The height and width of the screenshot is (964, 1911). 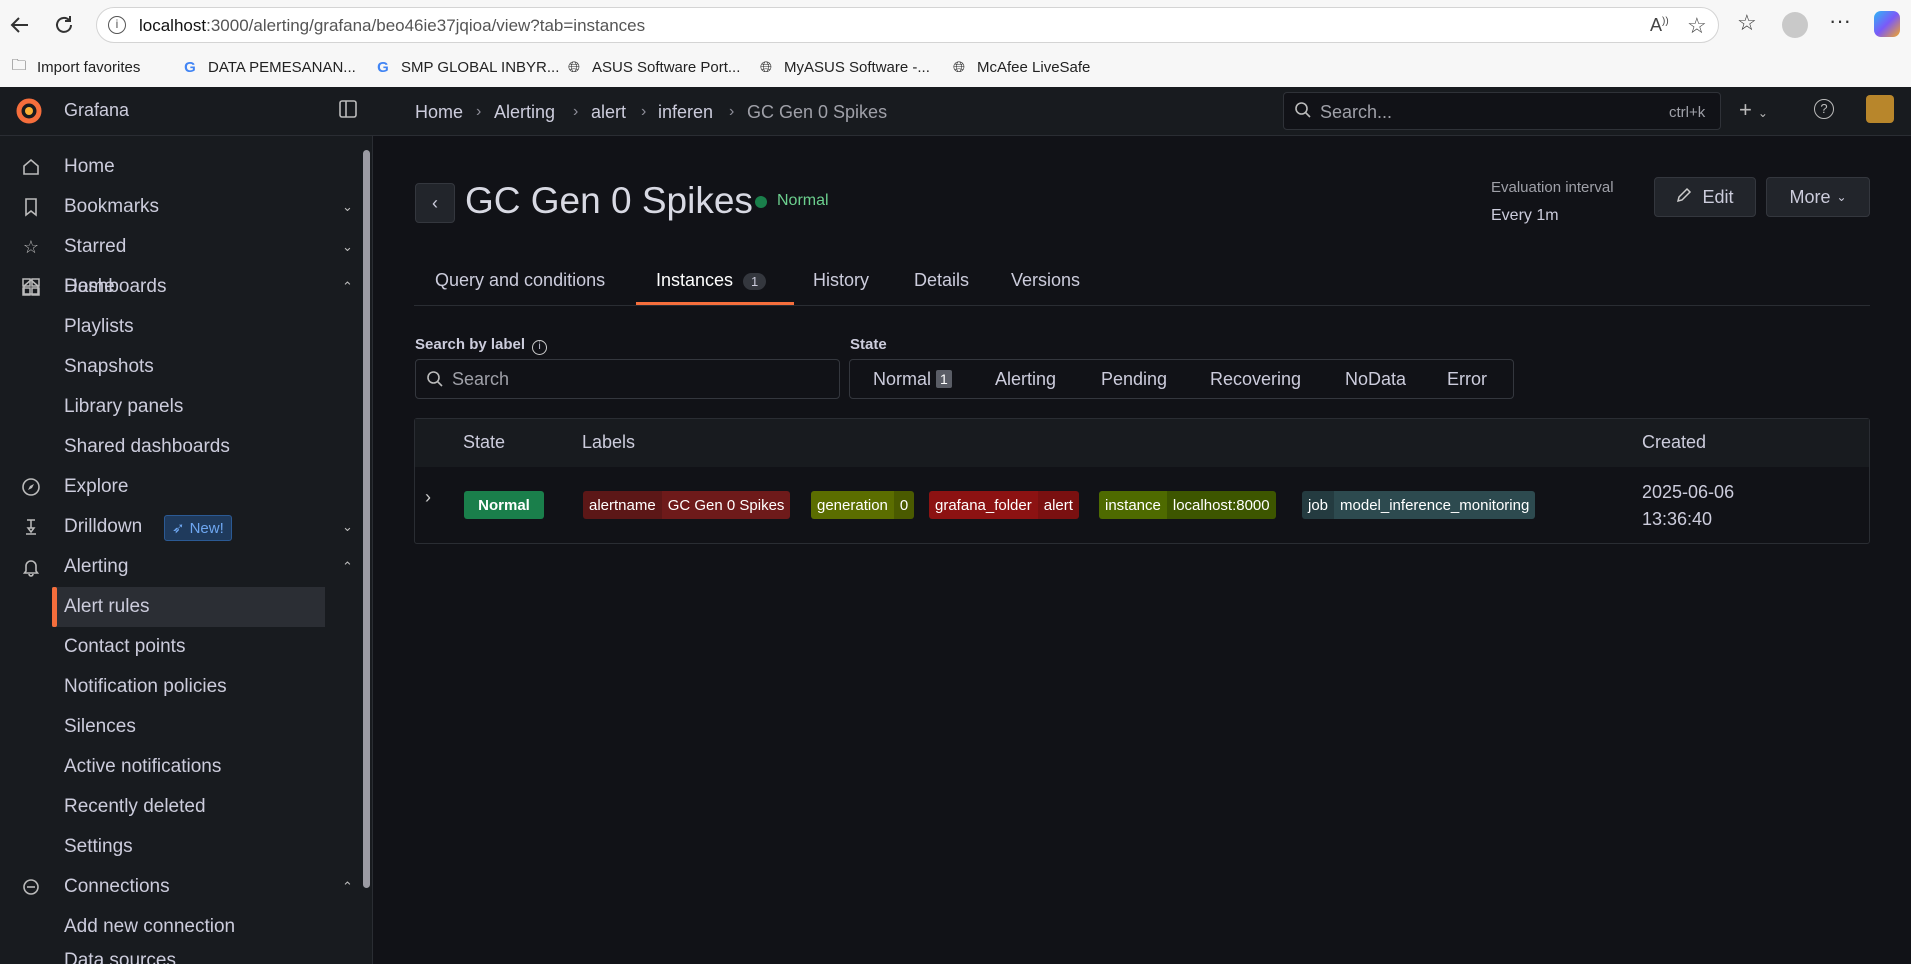 What do you see at coordinates (608, 112) in the screenshot?
I see `breadcrumb-alert: alert` at bounding box center [608, 112].